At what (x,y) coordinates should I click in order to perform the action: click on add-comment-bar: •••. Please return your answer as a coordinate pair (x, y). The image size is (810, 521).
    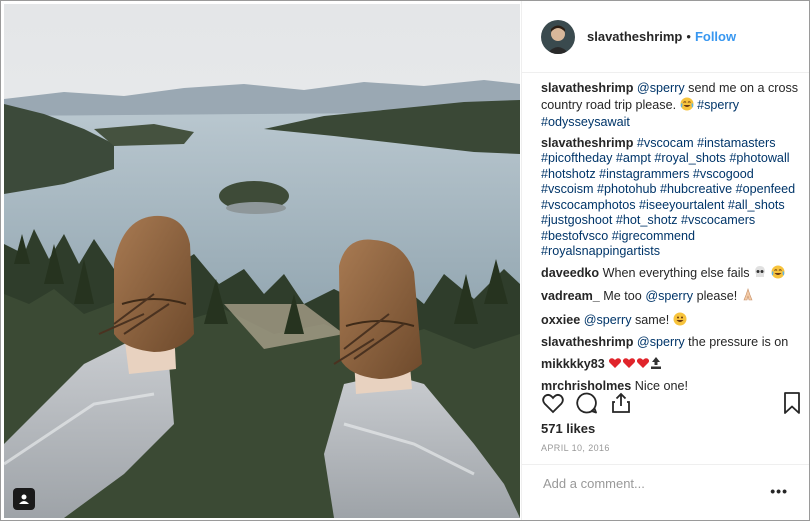
    Looking at the image, I should click on (665, 492).